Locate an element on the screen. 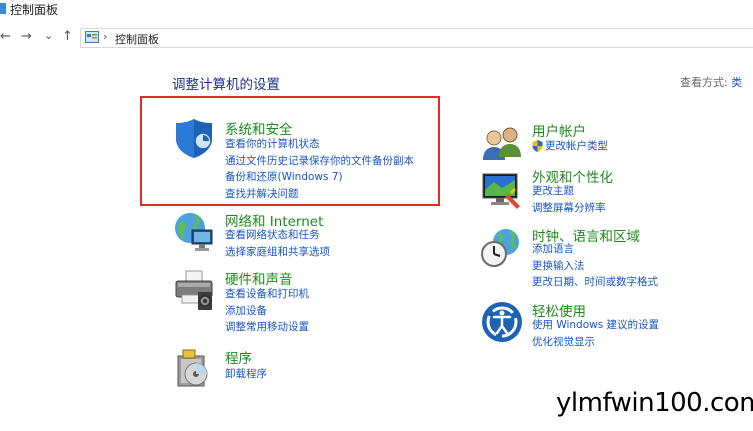 The height and width of the screenshot is (431, 753). link-change-date-time-format: 更改日期、时间或数字格式 is located at coordinates (595, 282).